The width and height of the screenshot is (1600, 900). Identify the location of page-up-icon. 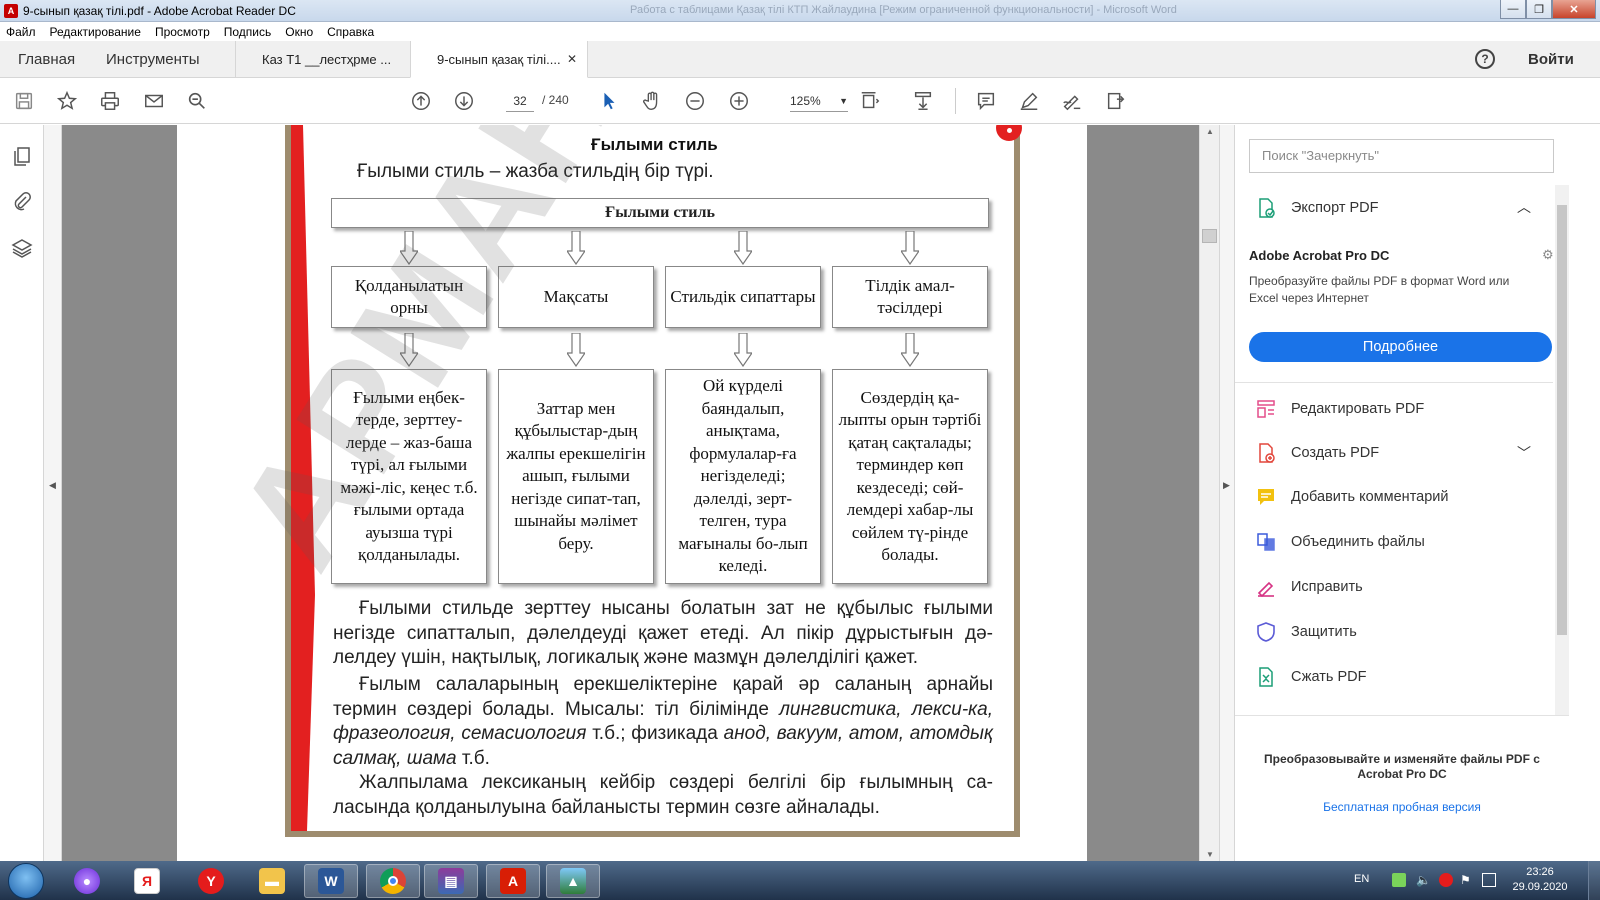
(421, 101).